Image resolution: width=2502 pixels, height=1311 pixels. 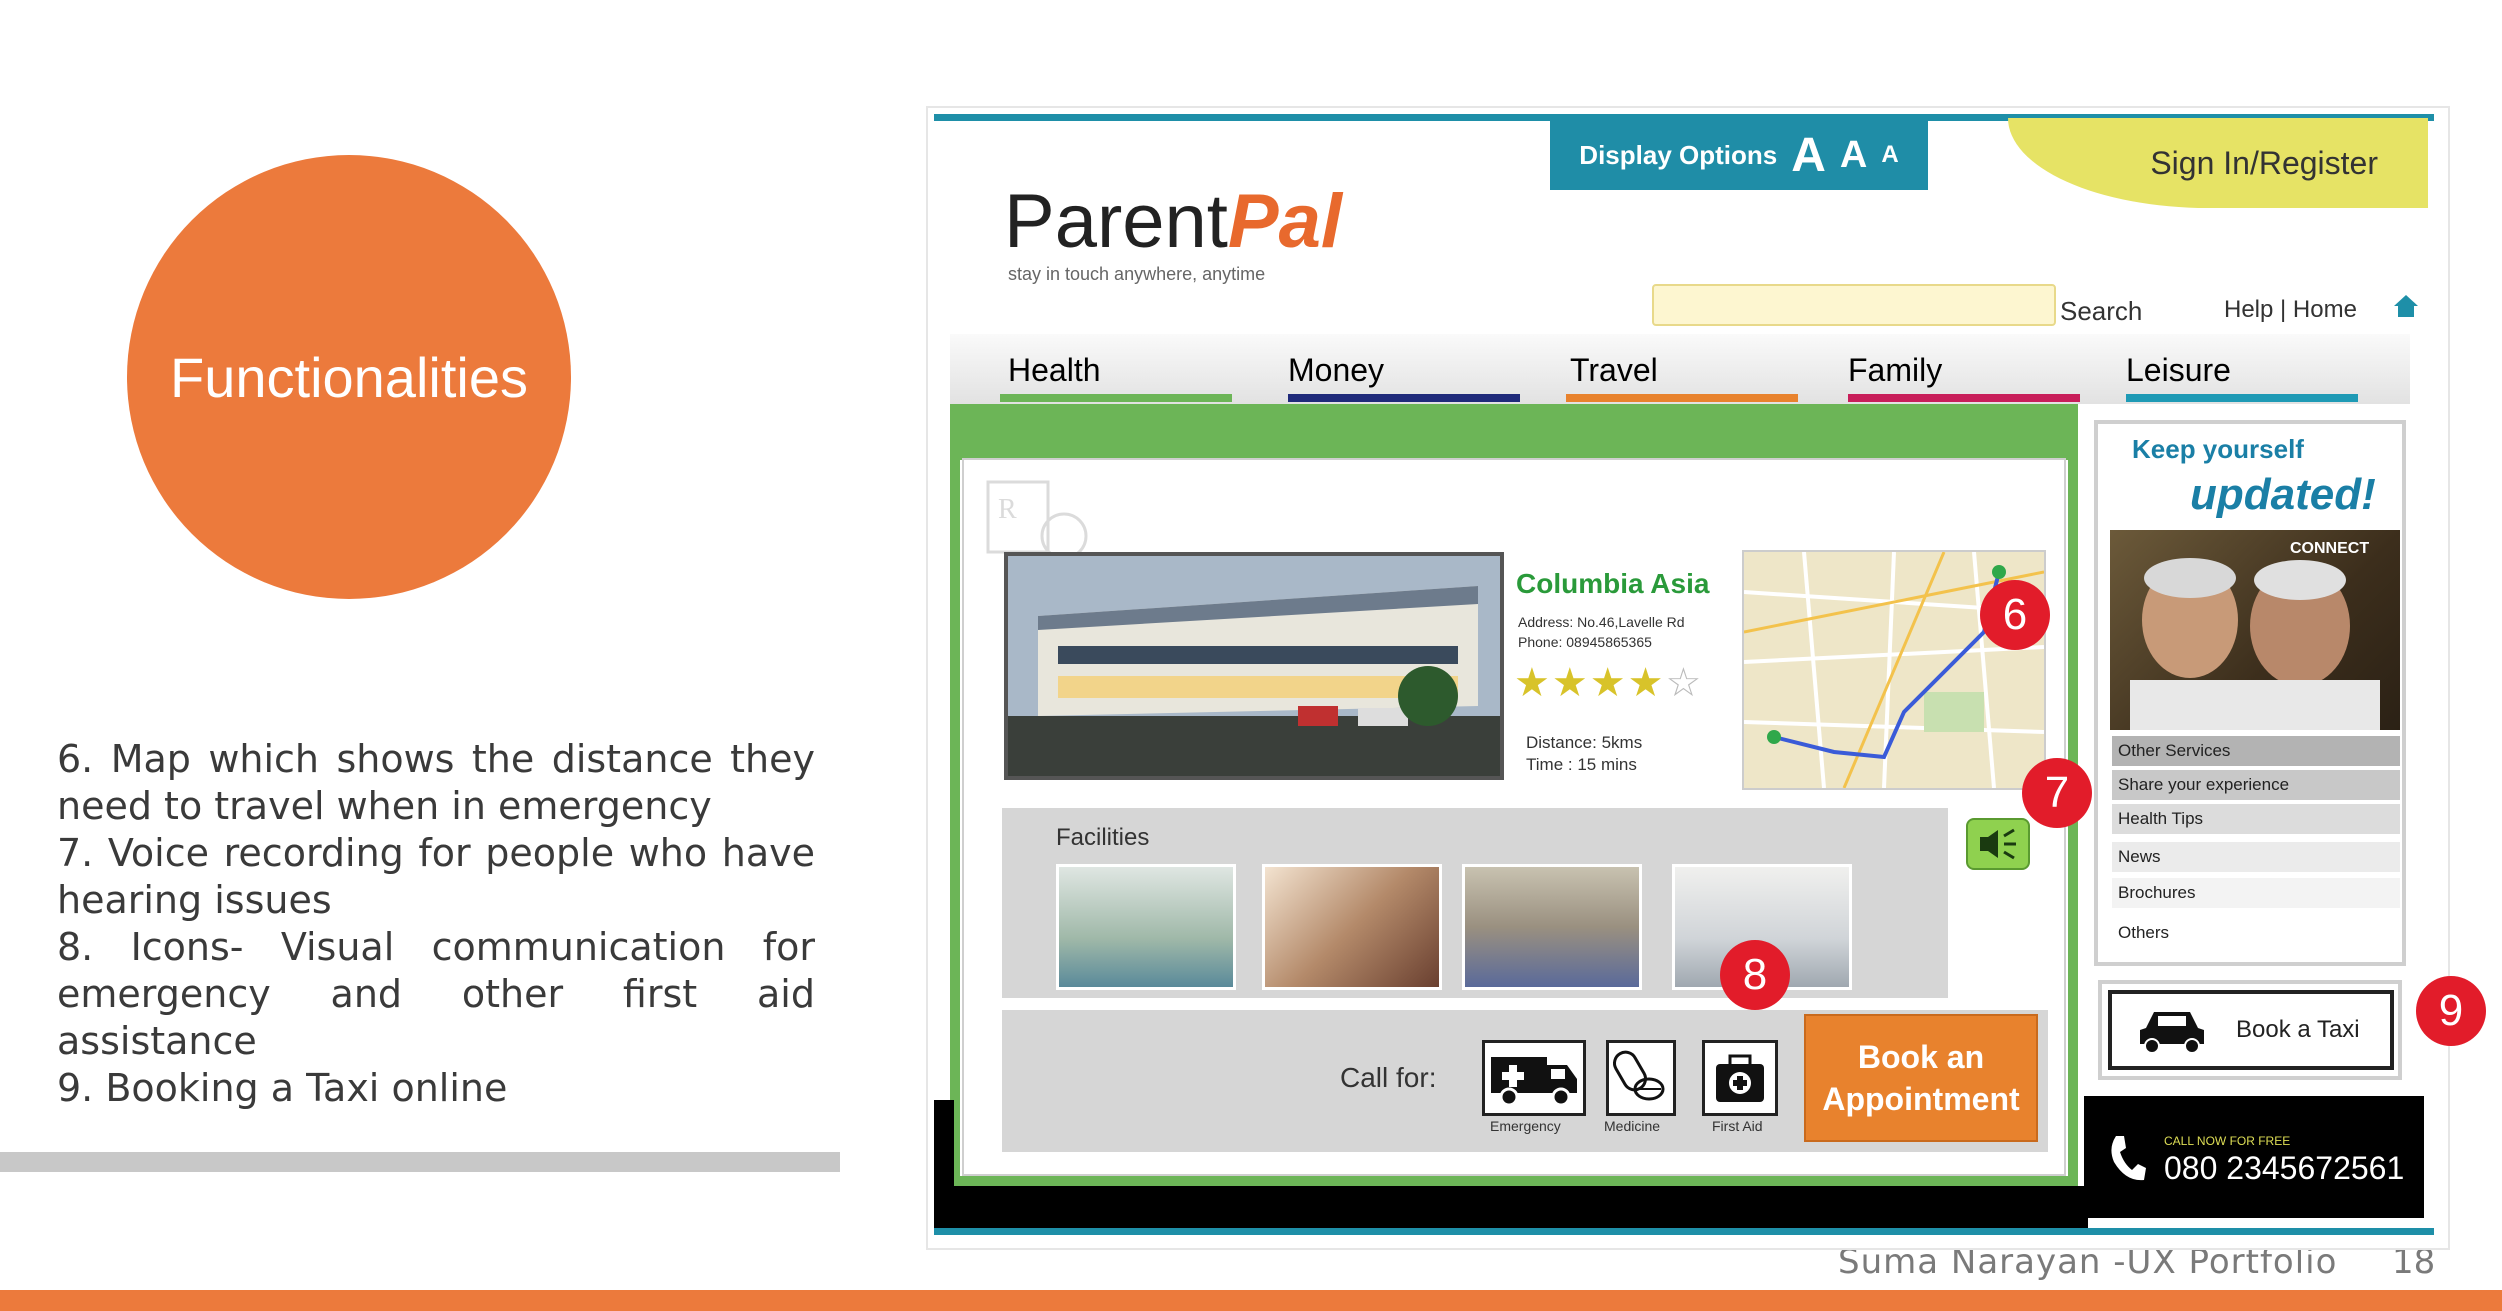 What do you see at coordinates (2015, 615) in the screenshot?
I see `callout-marker-6: 6` at bounding box center [2015, 615].